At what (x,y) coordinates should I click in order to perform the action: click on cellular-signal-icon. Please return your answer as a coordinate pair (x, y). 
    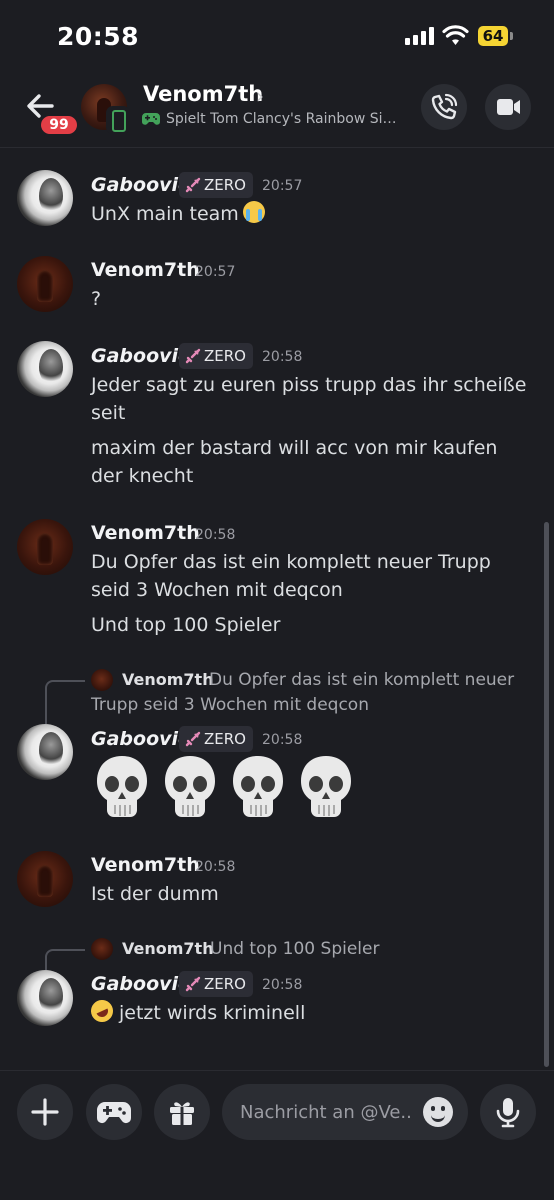
    Looking at the image, I should click on (419, 36).